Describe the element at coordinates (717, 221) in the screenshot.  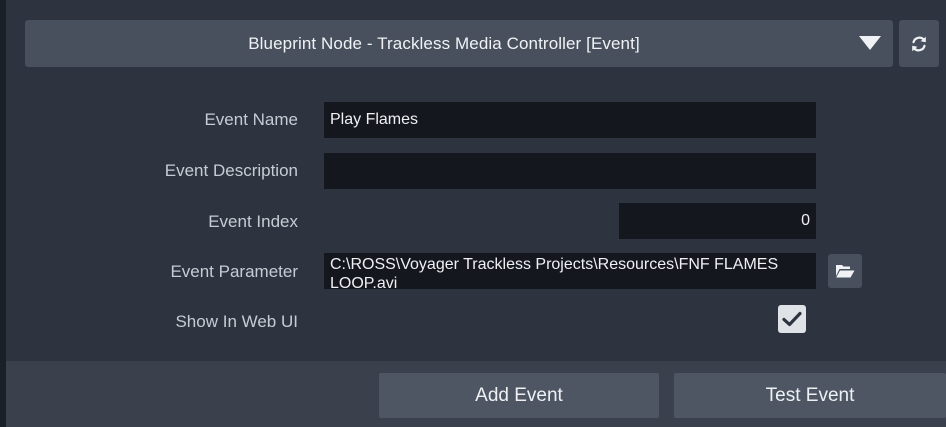
I see `event-index-field: 0` at that location.